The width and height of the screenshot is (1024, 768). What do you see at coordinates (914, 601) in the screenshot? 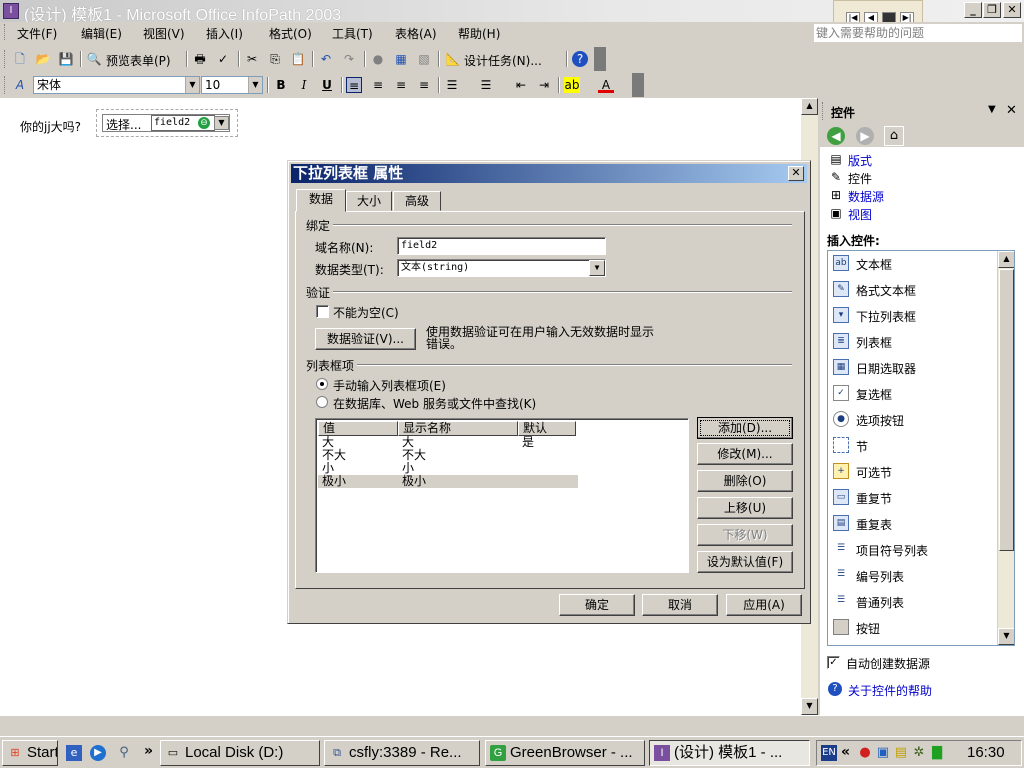
I see `control-plain-list: ☰ 普通列表` at bounding box center [914, 601].